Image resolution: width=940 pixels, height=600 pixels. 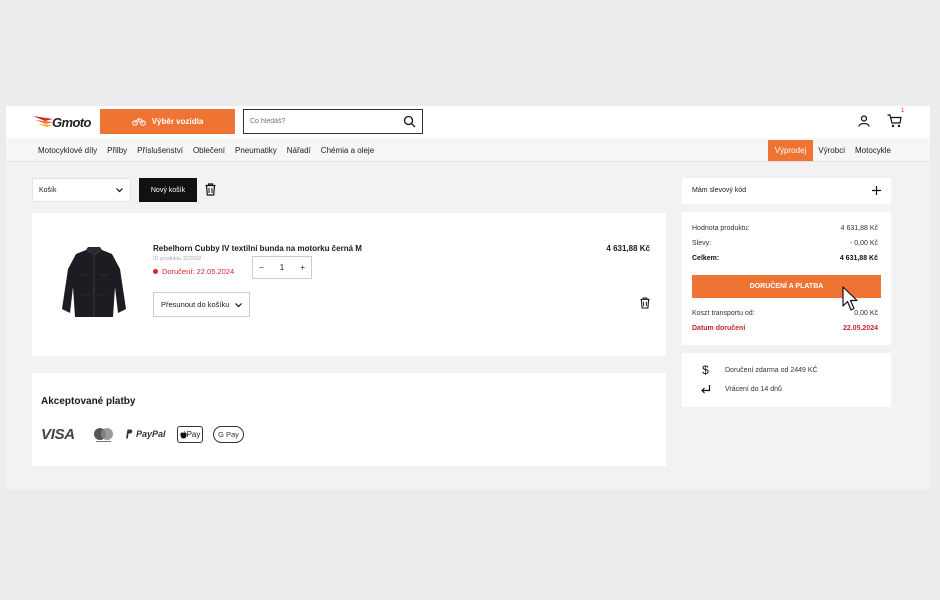 I want to click on summary-row-discounts: Slevy: - 0,00 Kč, so click(x=785, y=243).